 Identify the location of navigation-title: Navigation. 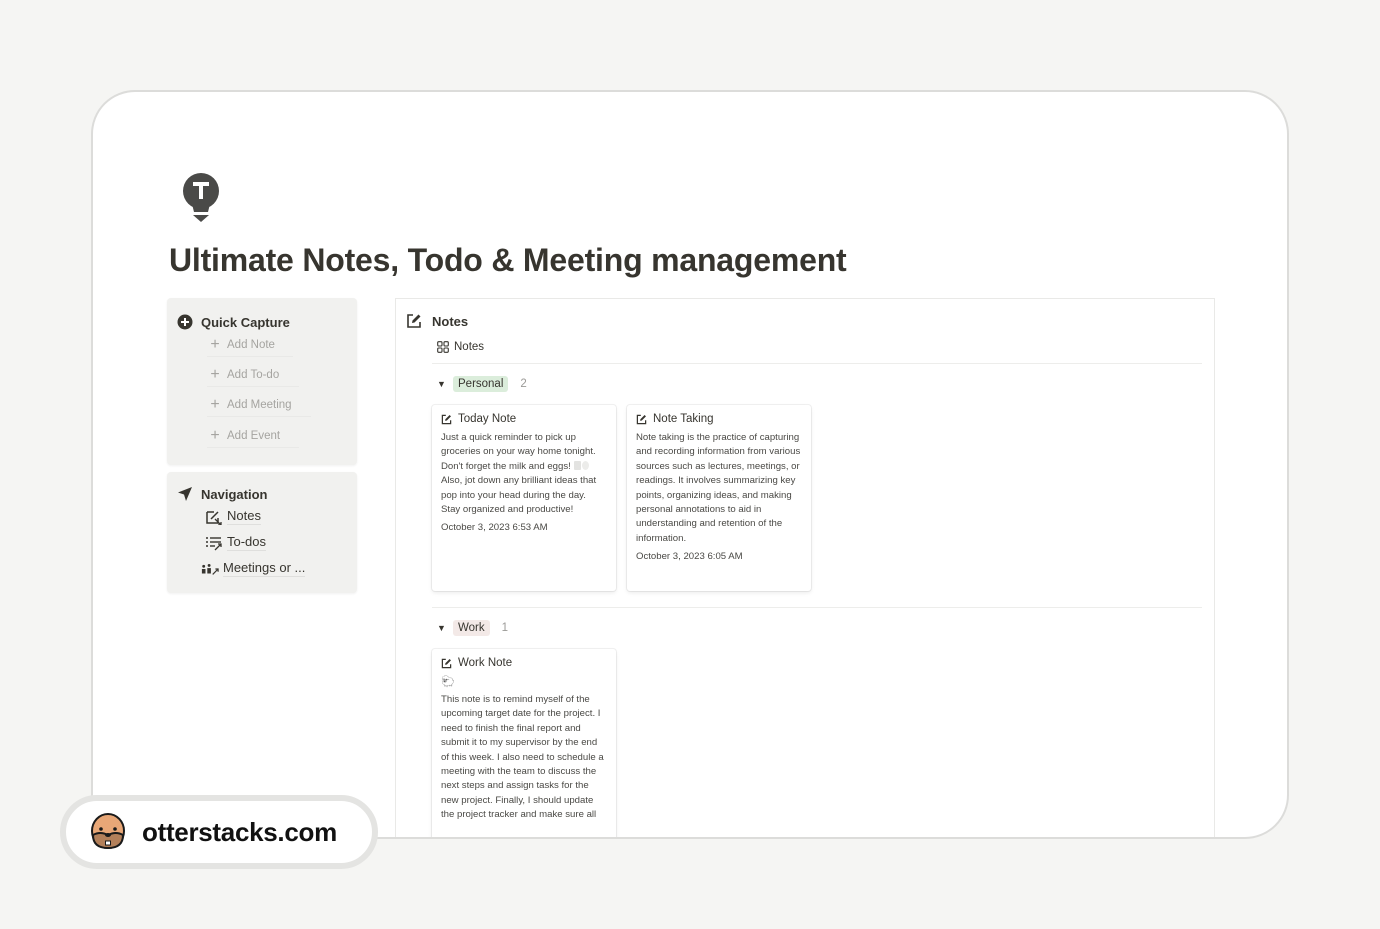
(234, 494).